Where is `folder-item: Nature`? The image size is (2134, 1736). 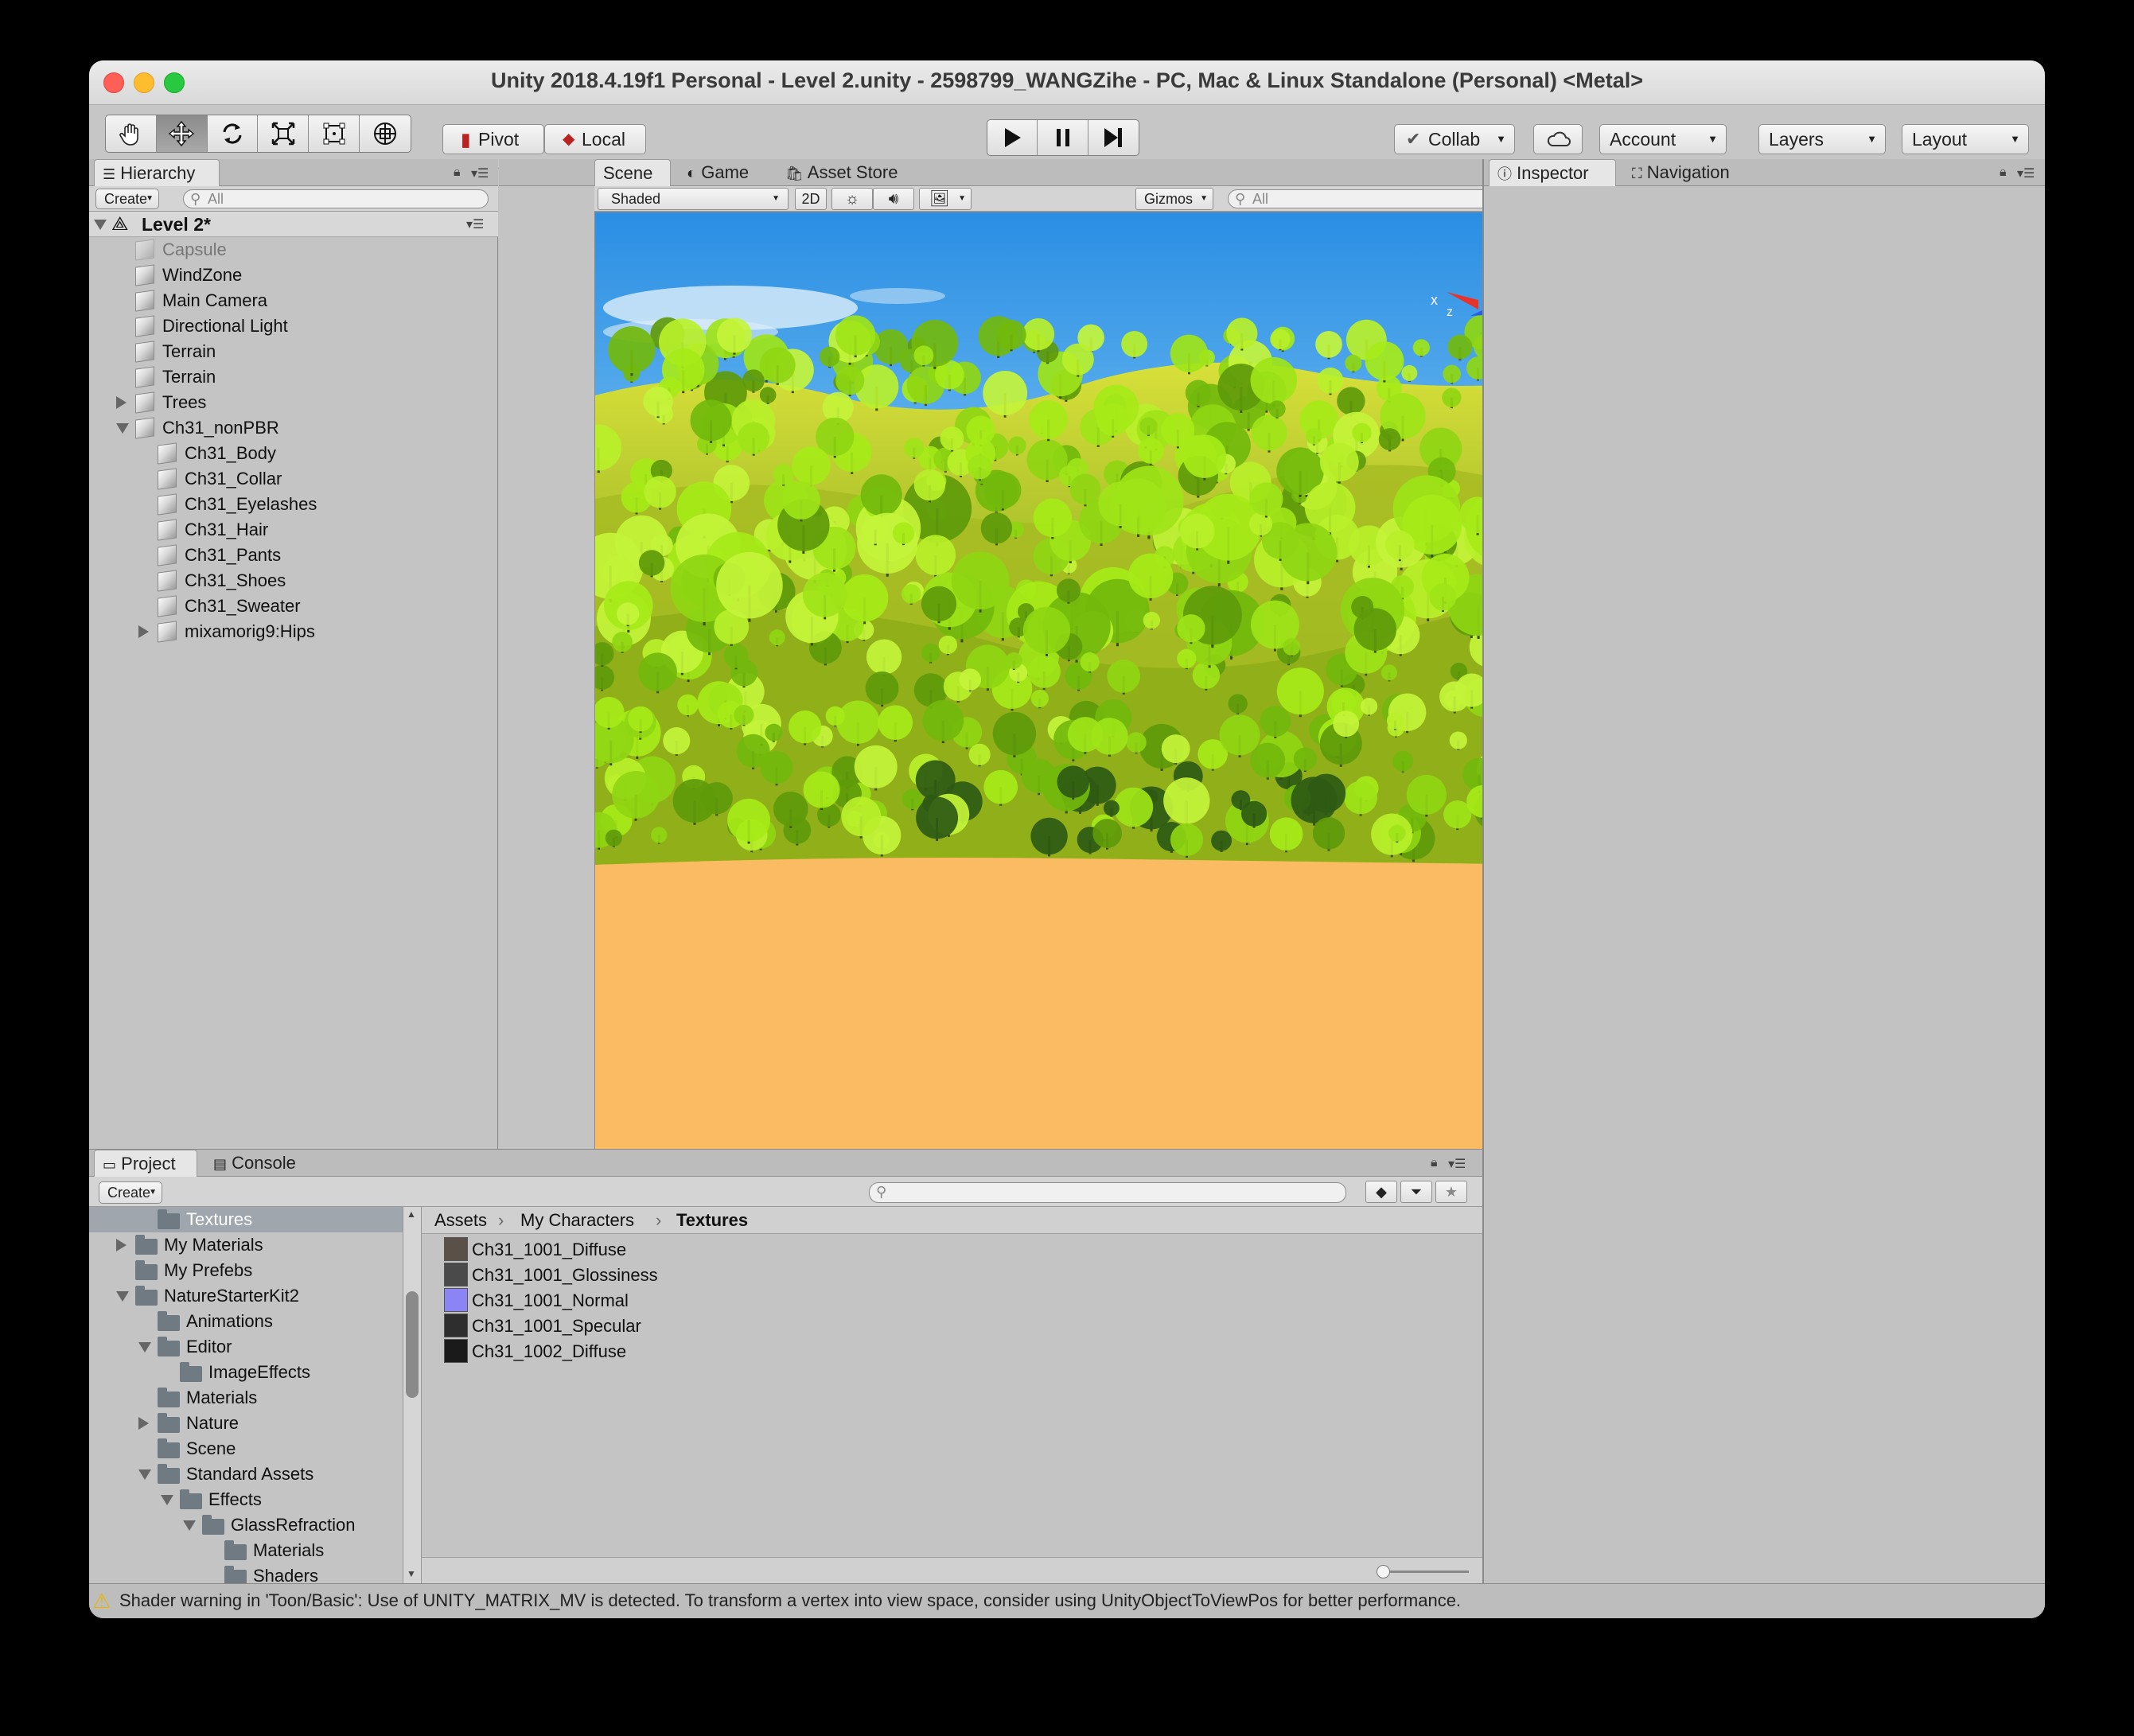 folder-item: Nature is located at coordinates (246, 1423).